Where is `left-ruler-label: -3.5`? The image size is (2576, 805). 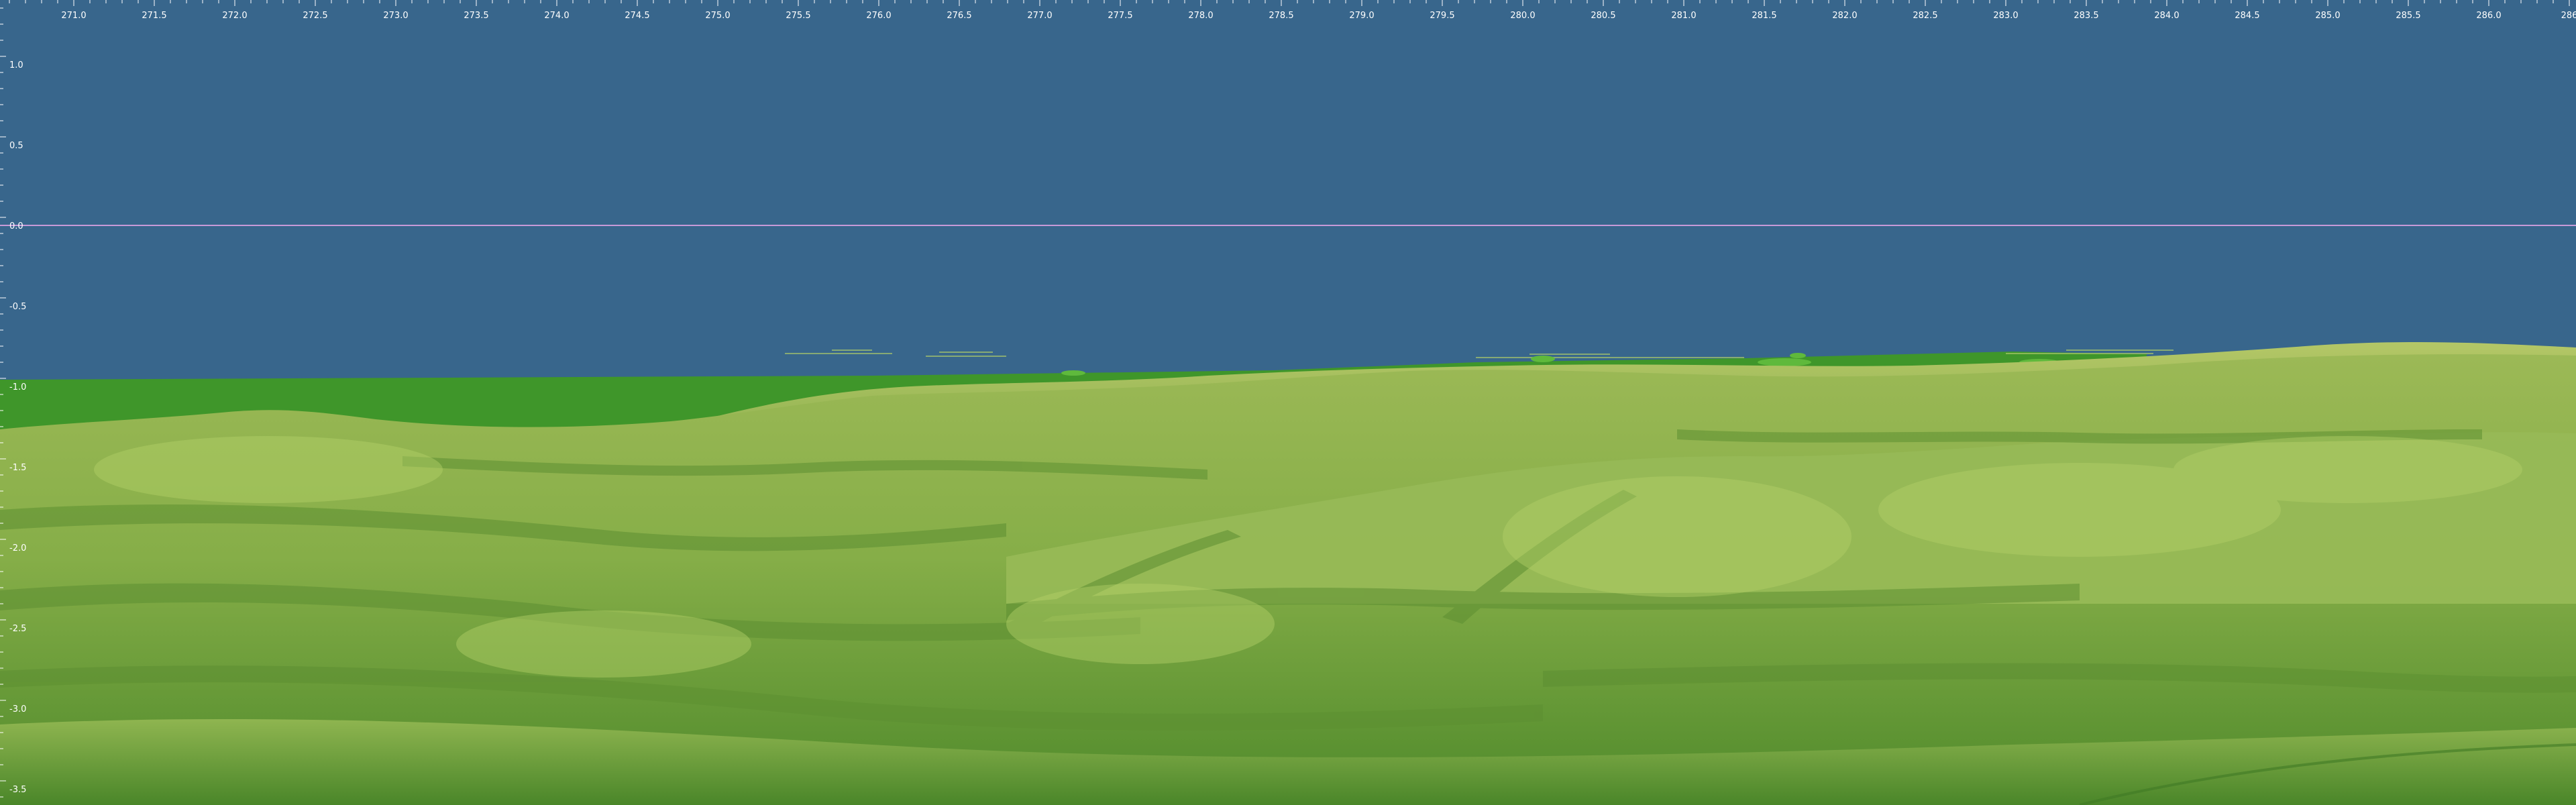
left-ruler-label: -3.5 is located at coordinates (17, 790).